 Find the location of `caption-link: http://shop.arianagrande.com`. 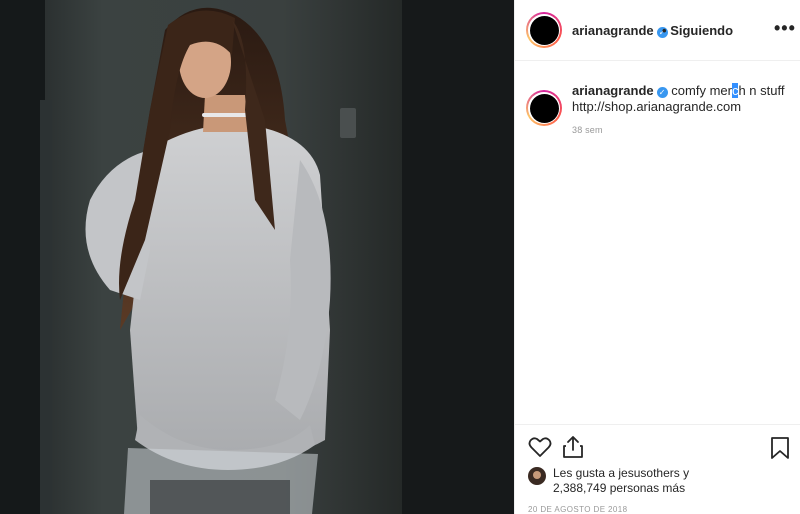

caption-link: http://shop.arianagrande.com is located at coordinates (656, 106).